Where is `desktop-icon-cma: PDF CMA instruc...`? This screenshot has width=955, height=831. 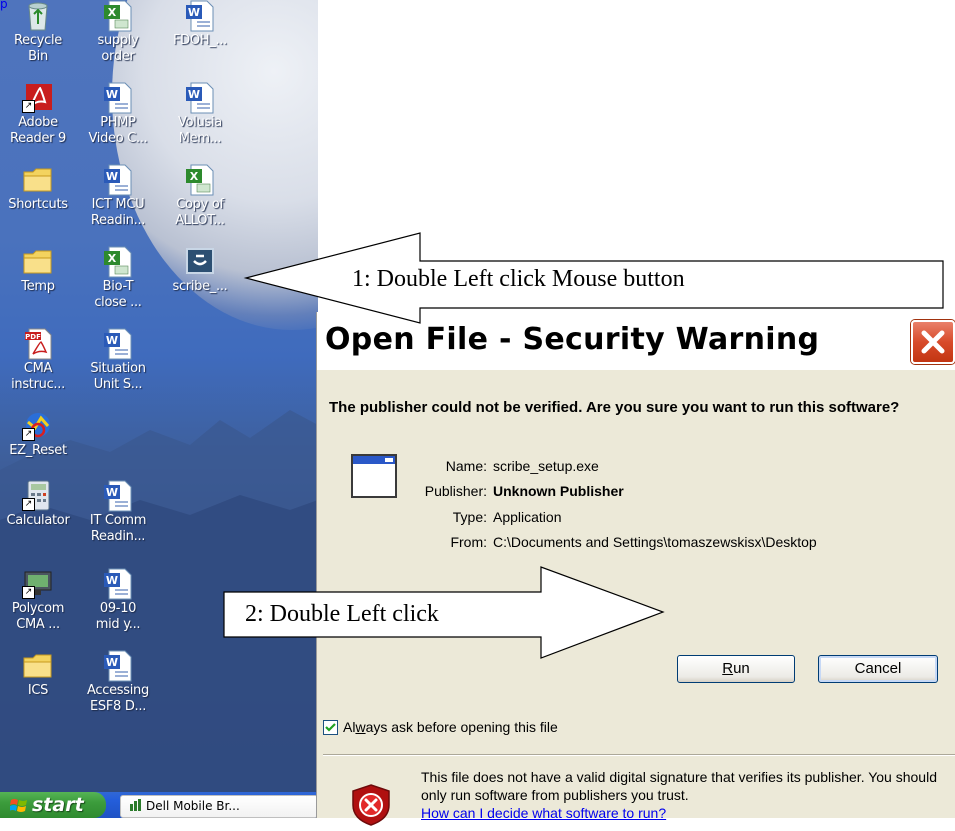 desktop-icon-cma: PDF CMA instruc... is located at coordinates (40, 360).